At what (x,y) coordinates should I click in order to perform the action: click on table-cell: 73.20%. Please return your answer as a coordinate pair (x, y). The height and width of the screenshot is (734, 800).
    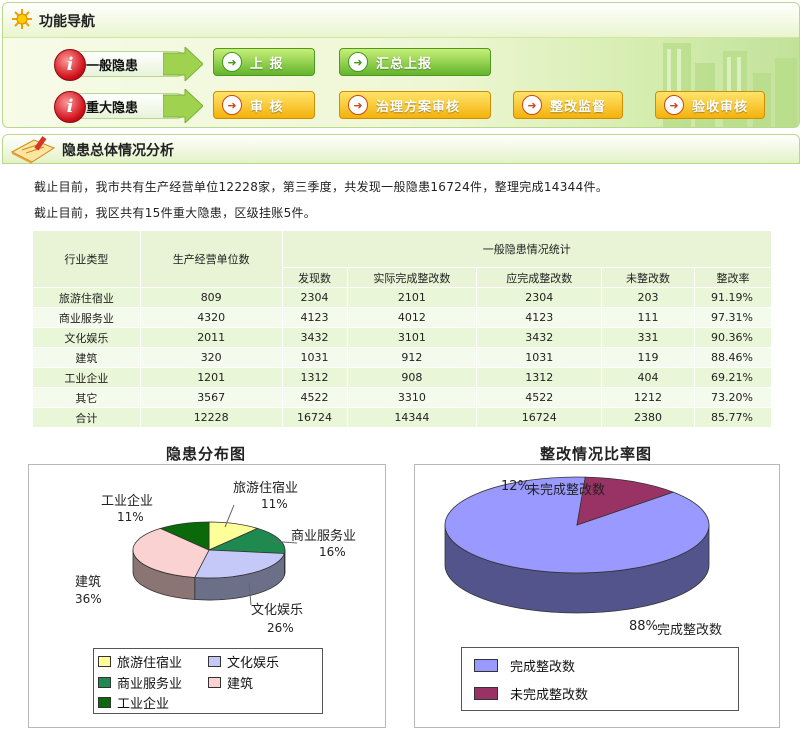
    Looking at the image, I should click on (733, 397).